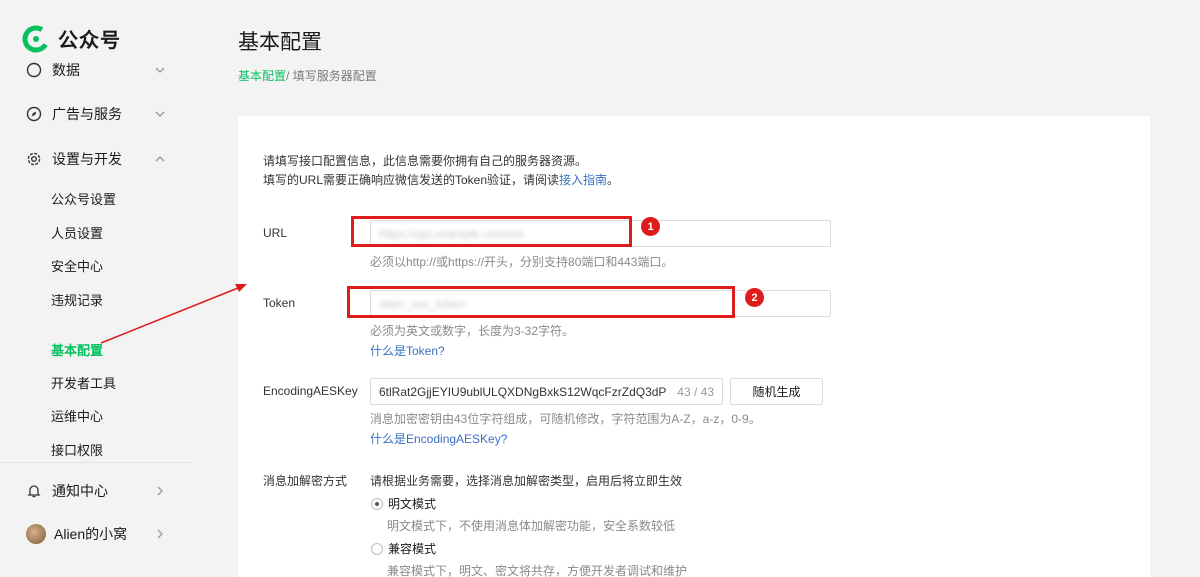 This screenshot has width=1200, height=577. I want to click on radio-plaintext-mode: 明文模式, so click(403, 503).